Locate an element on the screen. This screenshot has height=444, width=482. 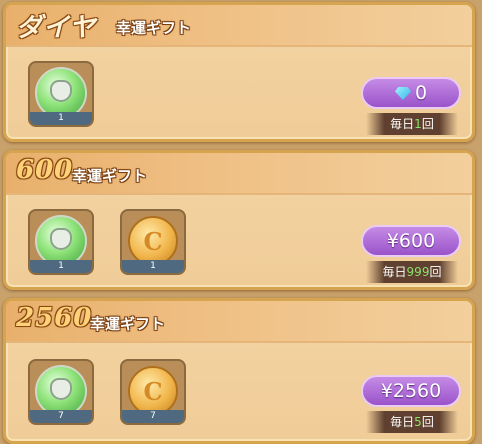
limit-number: 5 is located at coordinates (418, 422).